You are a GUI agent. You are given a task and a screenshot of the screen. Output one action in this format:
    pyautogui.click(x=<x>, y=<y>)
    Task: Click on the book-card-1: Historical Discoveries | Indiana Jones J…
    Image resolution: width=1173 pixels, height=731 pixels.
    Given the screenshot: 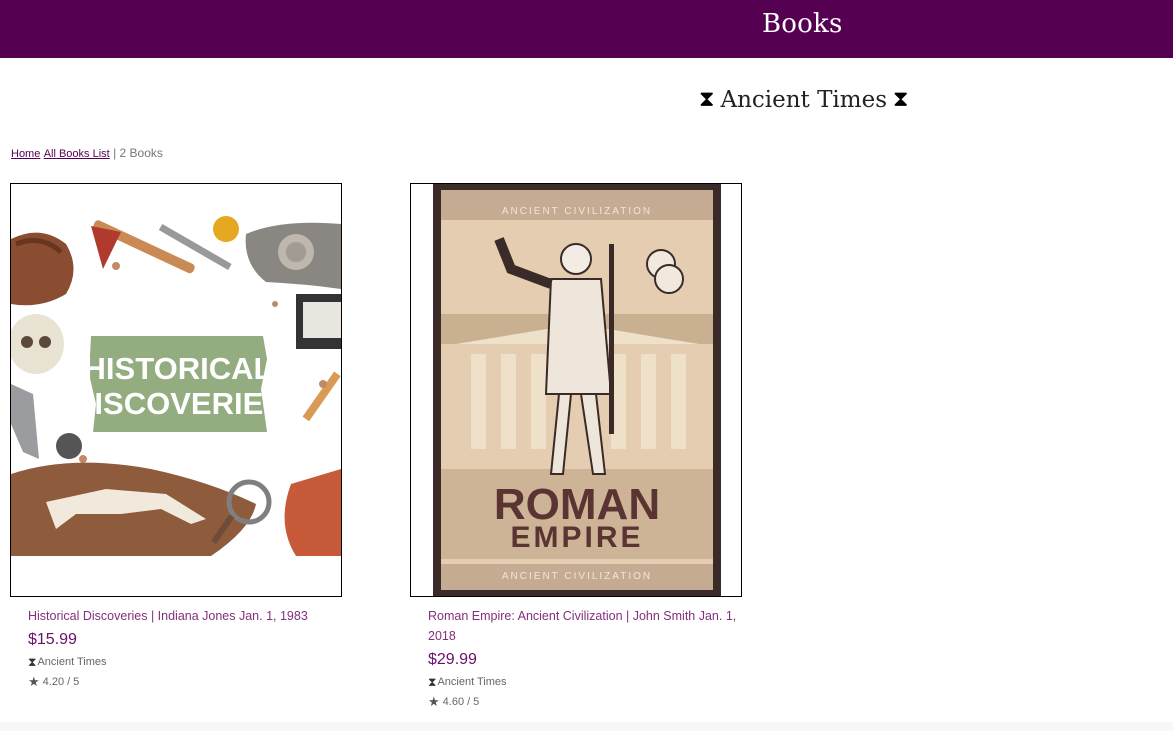 What is the action you would take?
    pyautogui.click(x=188, y=649)
    